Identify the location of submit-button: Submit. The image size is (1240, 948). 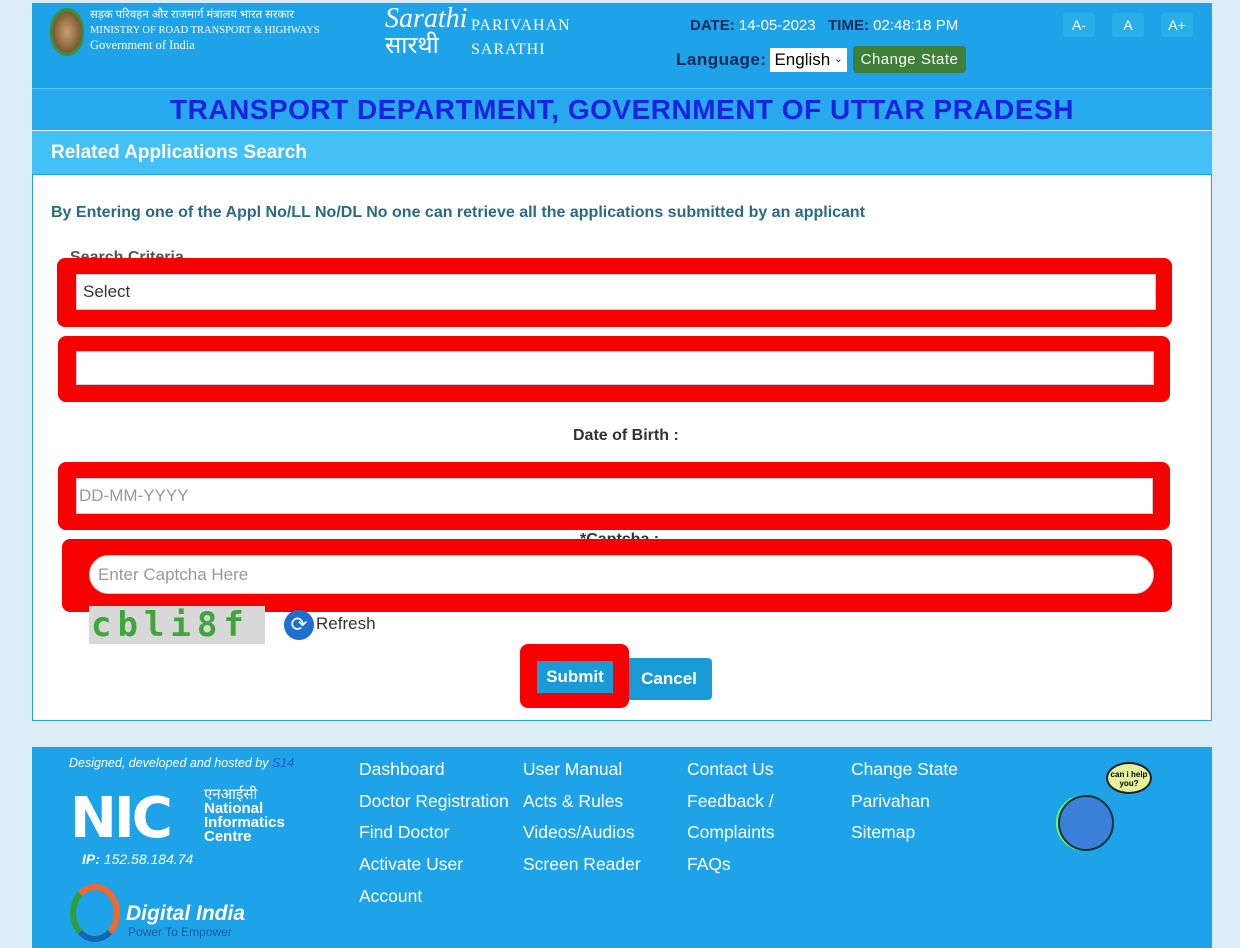
(575, 677).